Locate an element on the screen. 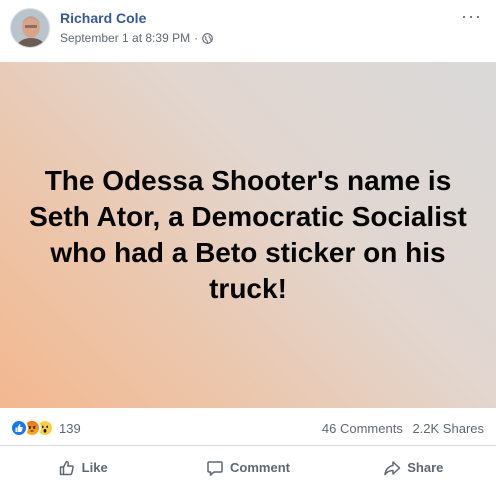 This screenshot has height=488, width=496. like-button: Like is located at coordinates (82, 467).